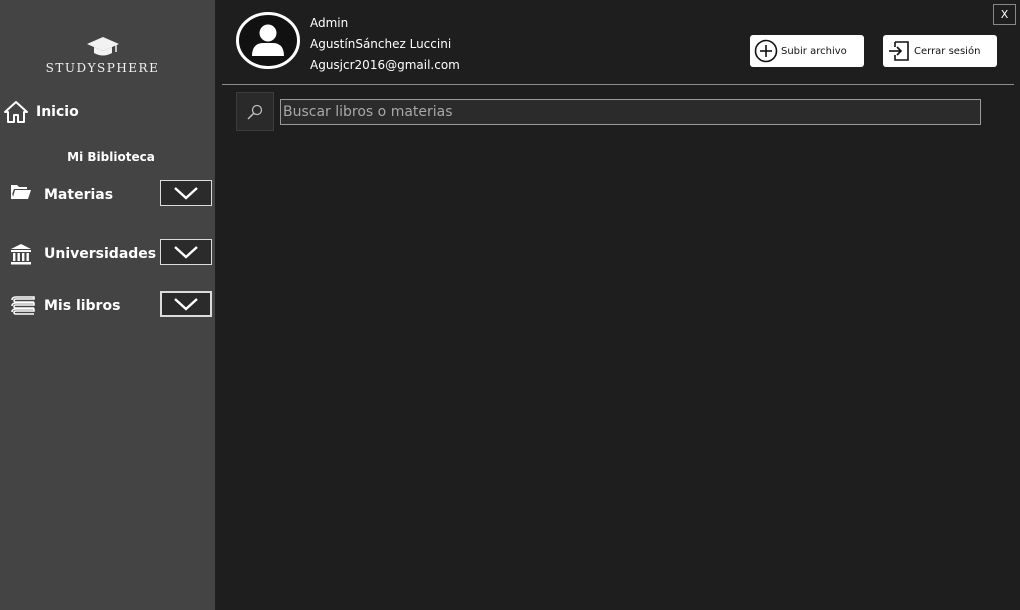 This screenshot has height=610, width=1020. What do you see at coordinates (814, 51) in the screenshot?
I see `upload-file-label: Subir archivo` at bounding box center [814, 51].